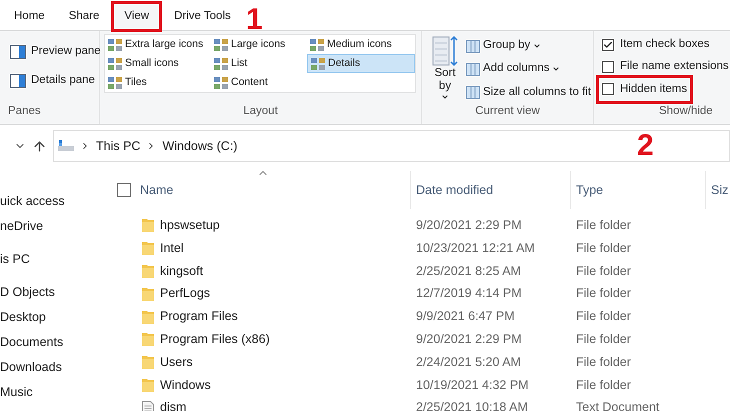 Image resolution: width=730 pixels, height=411 pixels. Describe the element at coordinates (190, 225) in the screenshot. I see `file-name: hpswsetup` at that location.